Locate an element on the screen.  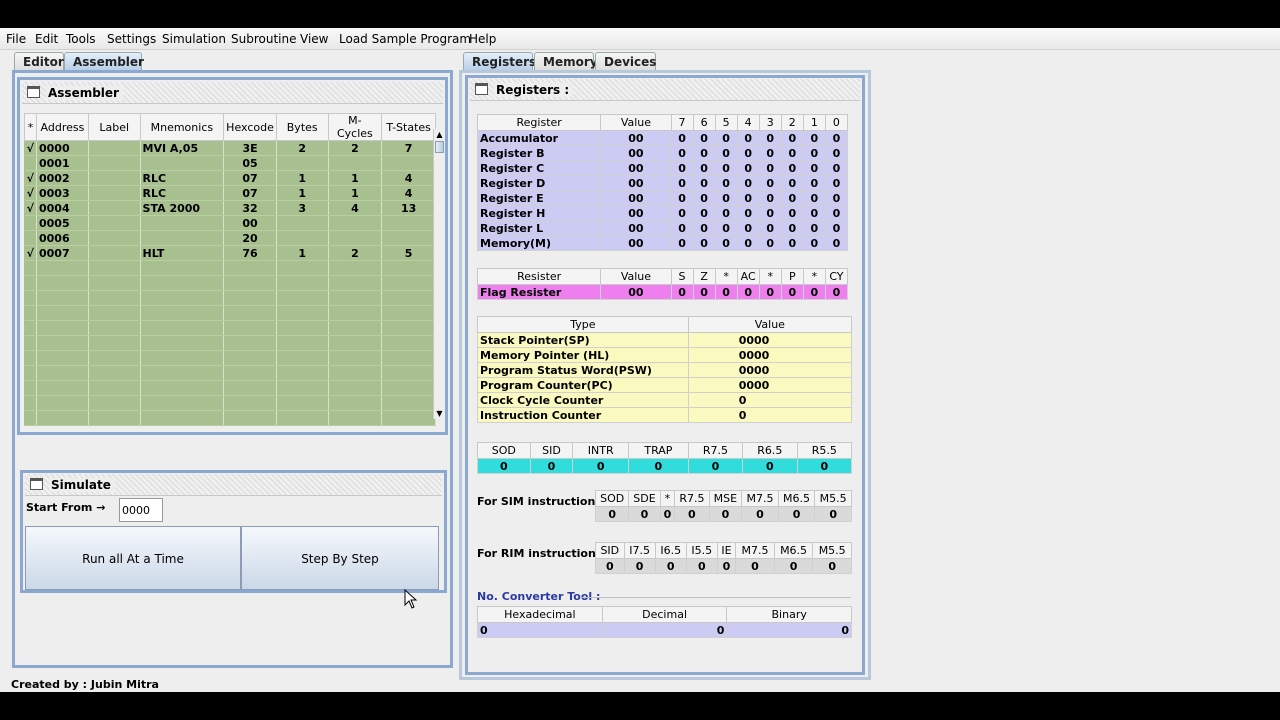
table-row: 0006 20 is located at coordinates (230, 238).